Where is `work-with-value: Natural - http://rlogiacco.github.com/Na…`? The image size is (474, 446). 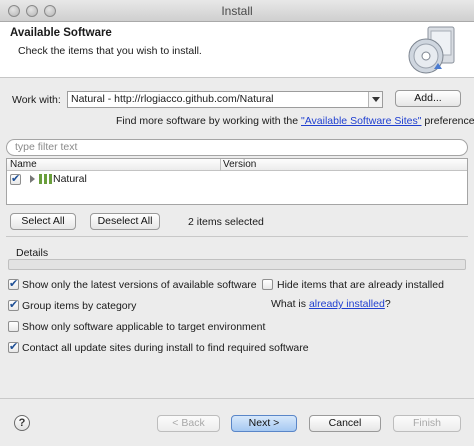 work-with-value: Natural - http://rlogiacco.github.com/Na… is located at coordinates (172, 99).